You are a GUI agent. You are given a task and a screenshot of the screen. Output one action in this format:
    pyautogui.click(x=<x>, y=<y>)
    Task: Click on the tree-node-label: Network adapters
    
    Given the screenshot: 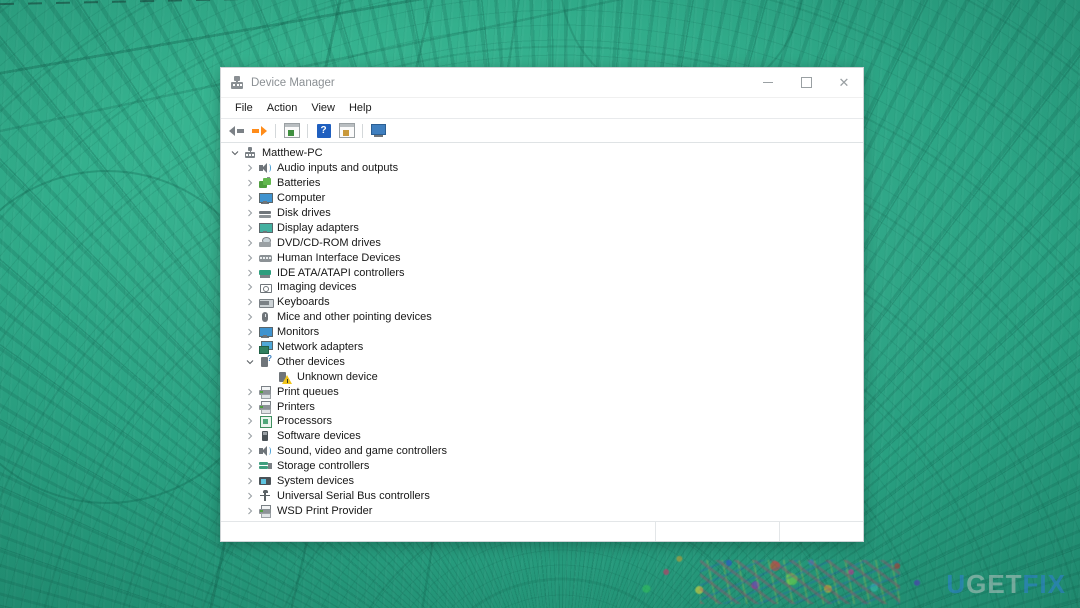 What is the action you would take?
    pyautogui.click(x=320, y=347)
    